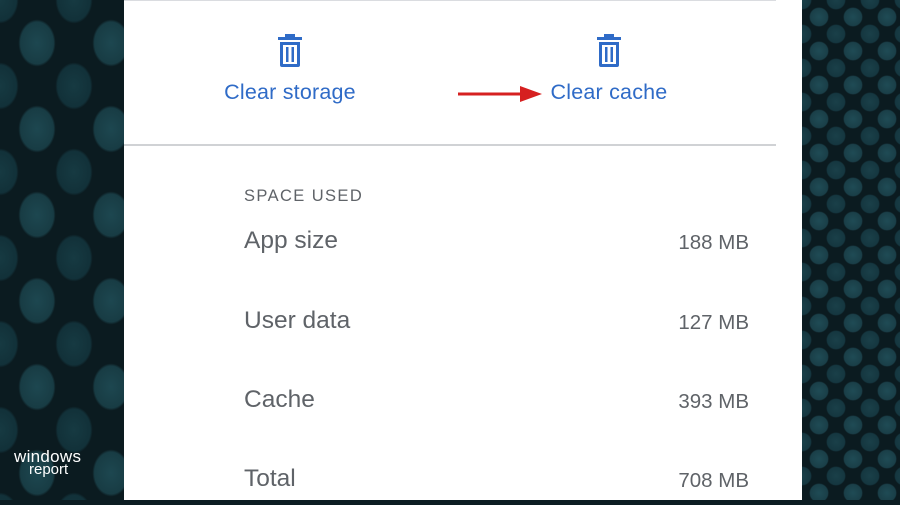 The height and width of the screenshot is (505, 900). Describe the element at coordinates (496, 485) in the screenshot. I see `total-row: Total 708 MB` at that location.